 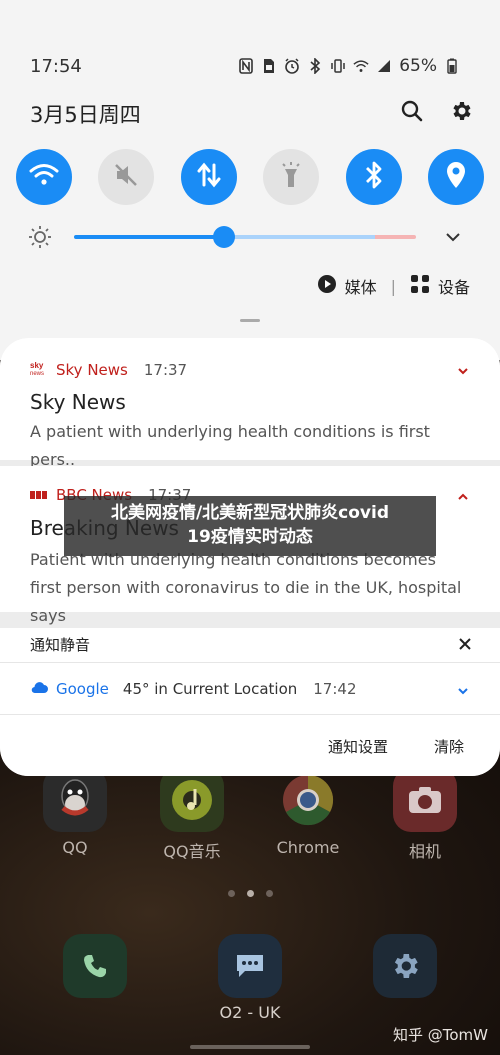 I want to click on quick-settings-tiles, so click(x=250, y=177).